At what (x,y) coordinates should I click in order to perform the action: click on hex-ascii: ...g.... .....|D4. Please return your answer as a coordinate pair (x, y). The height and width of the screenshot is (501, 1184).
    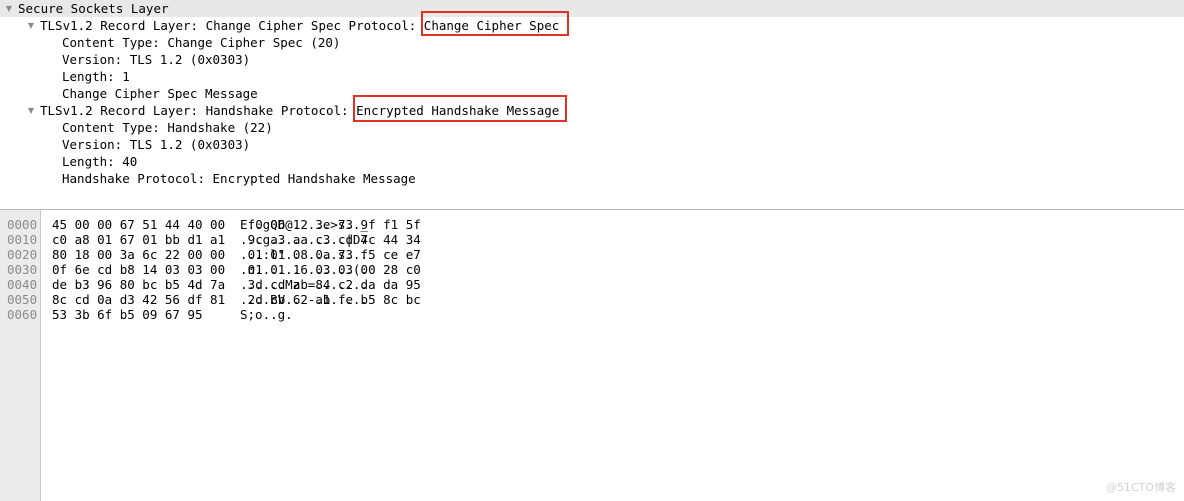
    Looking at the image, I should click on (304, 239).